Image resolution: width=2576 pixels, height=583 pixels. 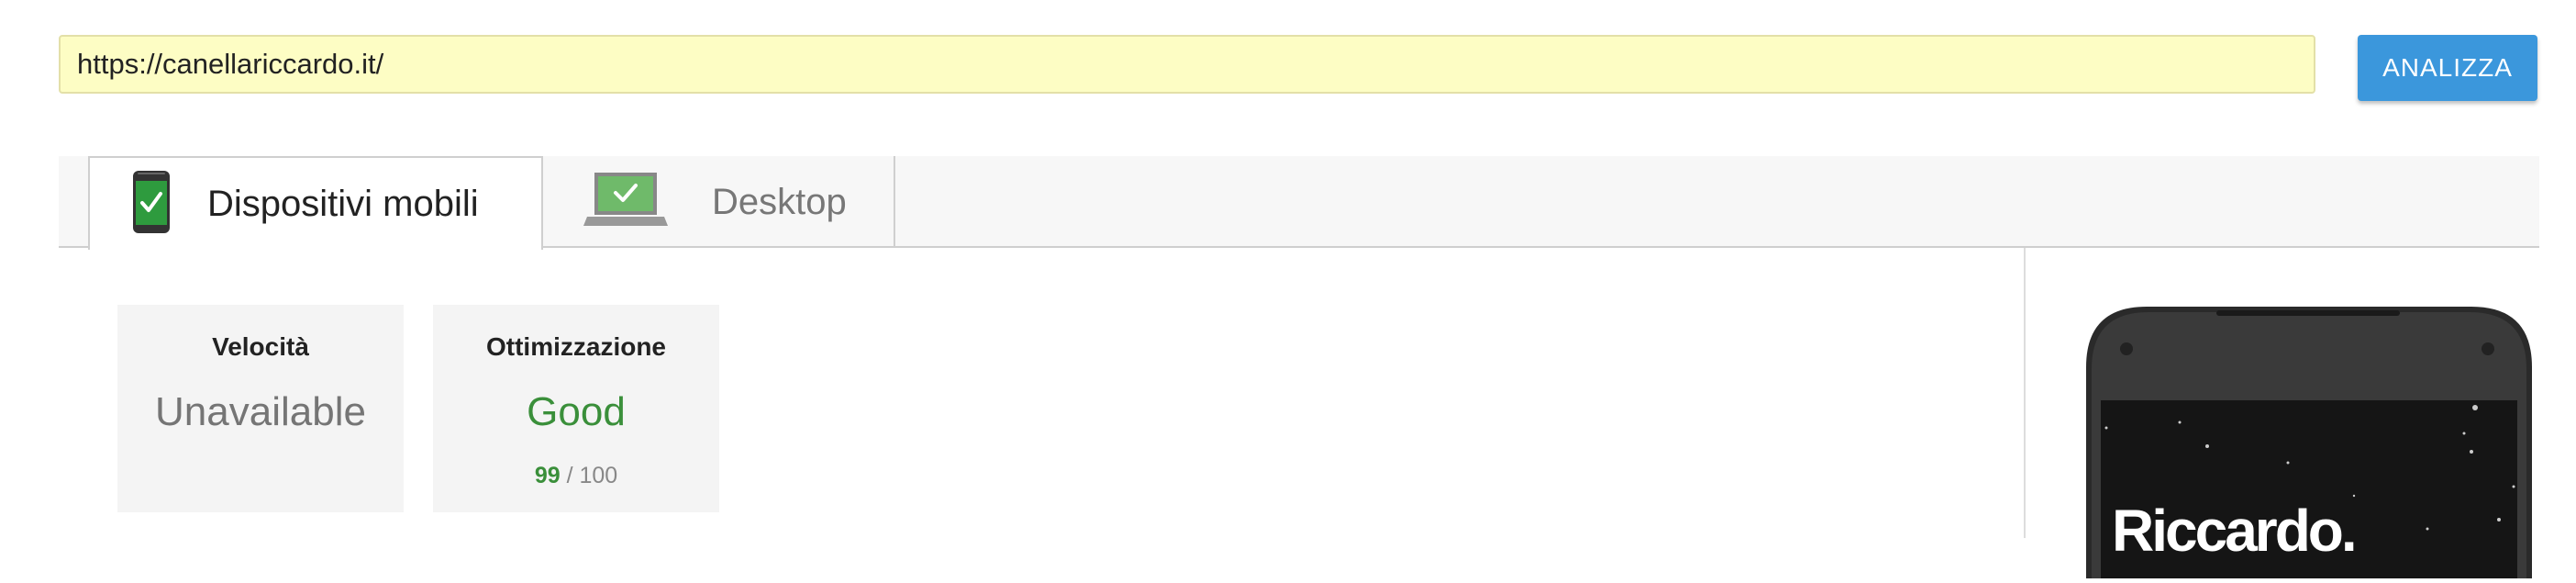 I want to click on preview-heading: Riccardo., so click(x=2233, y=531).